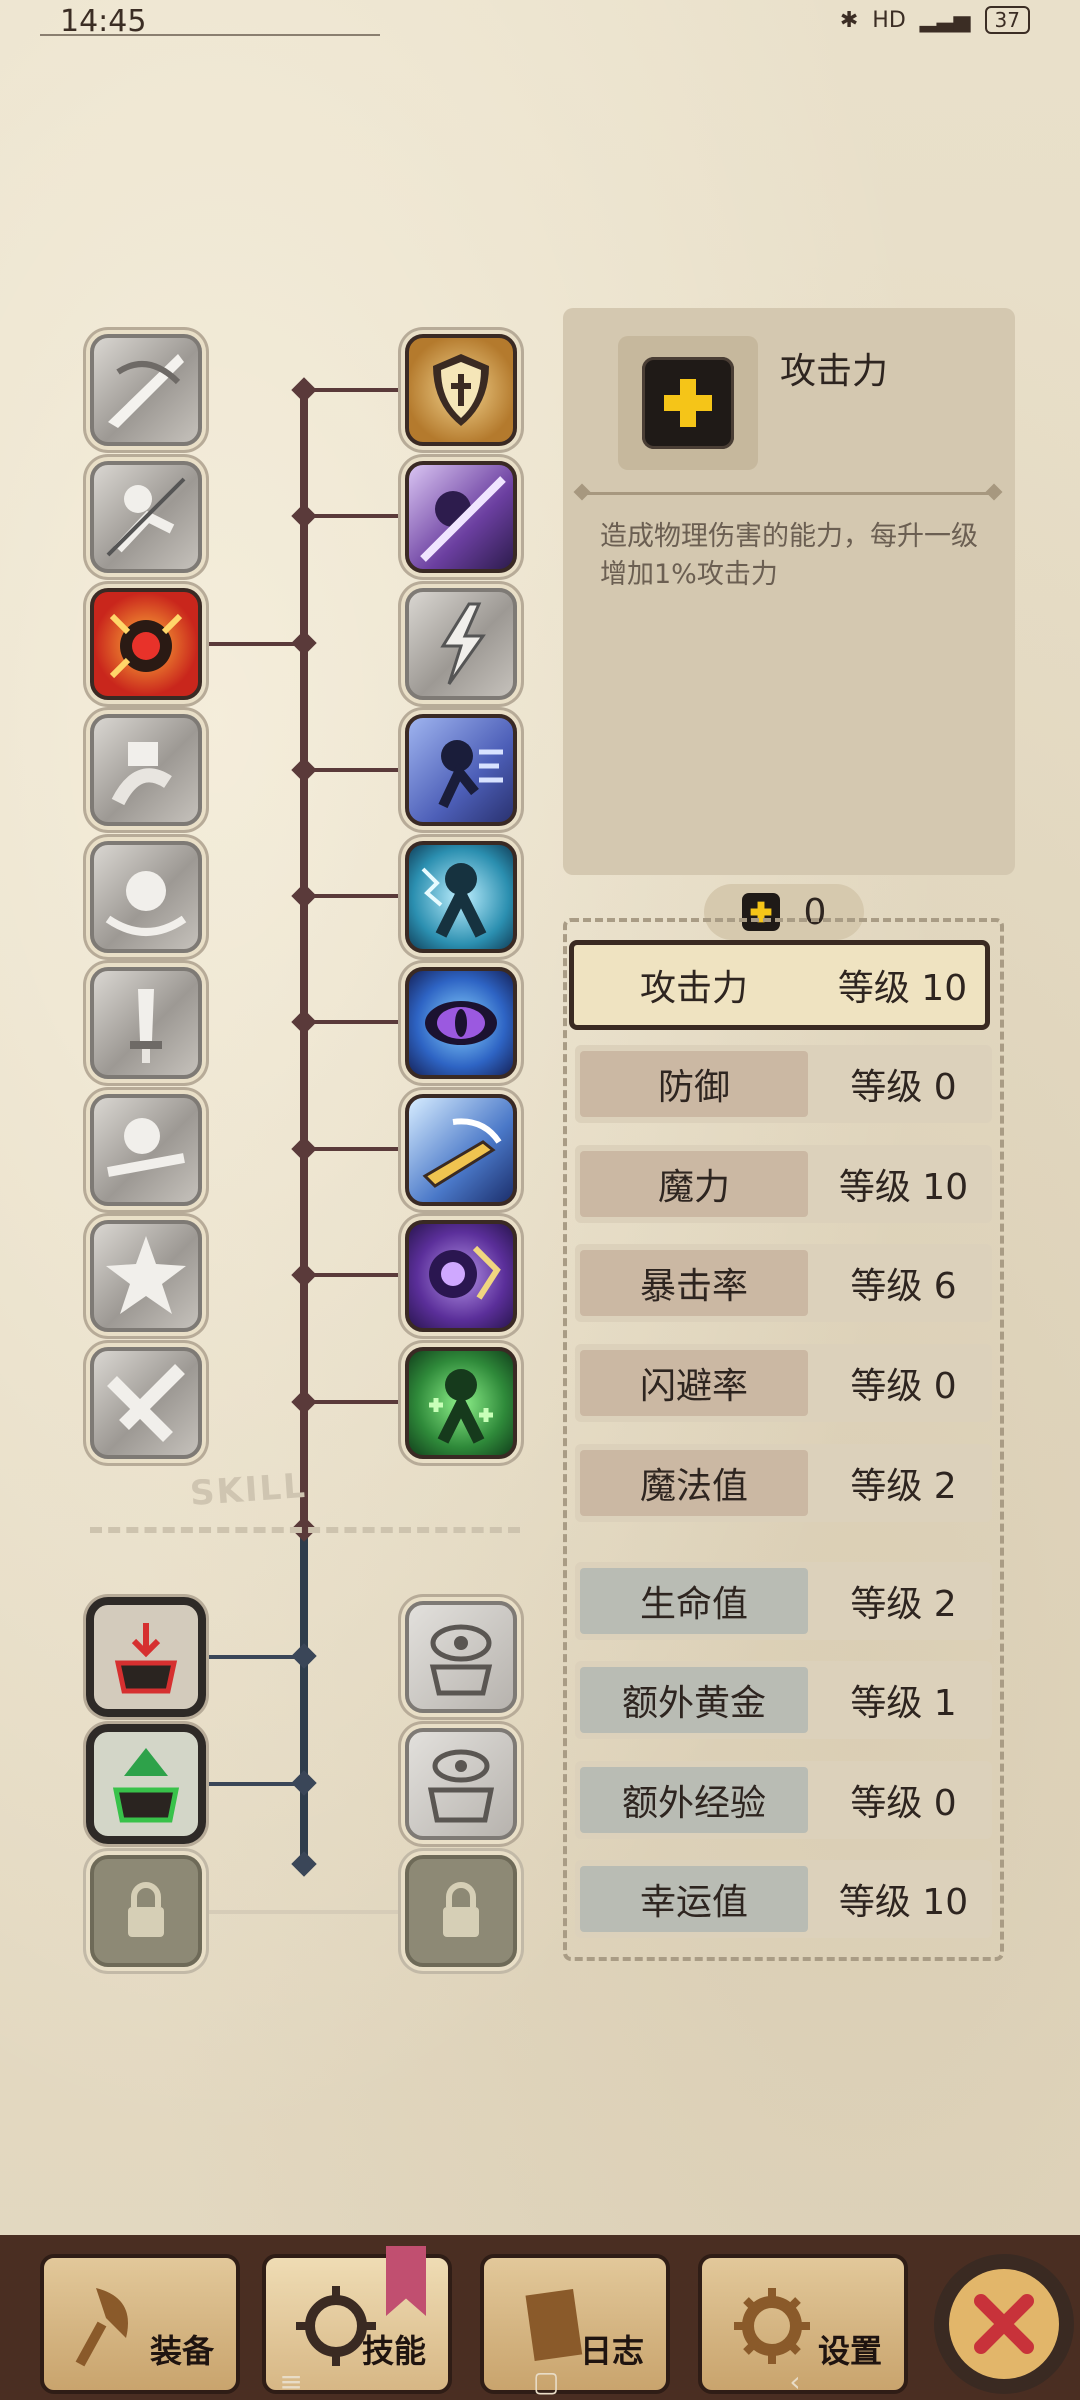 This screenshot has width=1080, height=2400. Describe the element at coordinates (694, 1184) in the screenshot. I see `stat-name: 魔力` at that location.